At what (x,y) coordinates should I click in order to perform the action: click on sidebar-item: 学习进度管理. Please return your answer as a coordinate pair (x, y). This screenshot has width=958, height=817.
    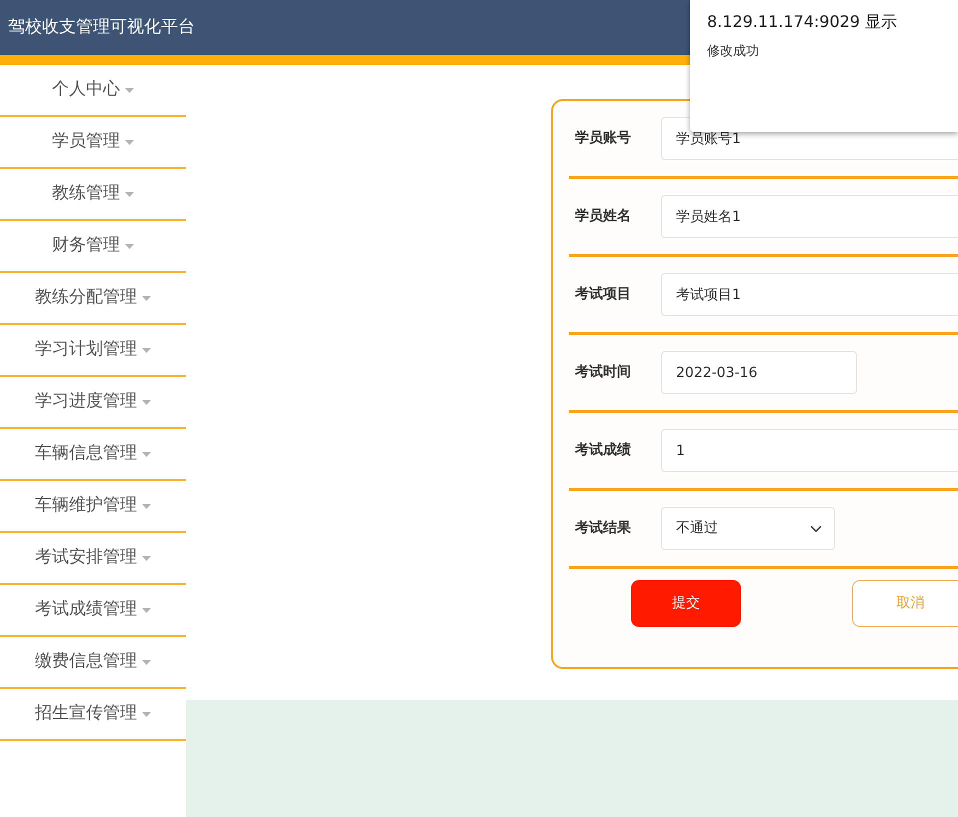
    Looking at the image, I should click on (93, 403).